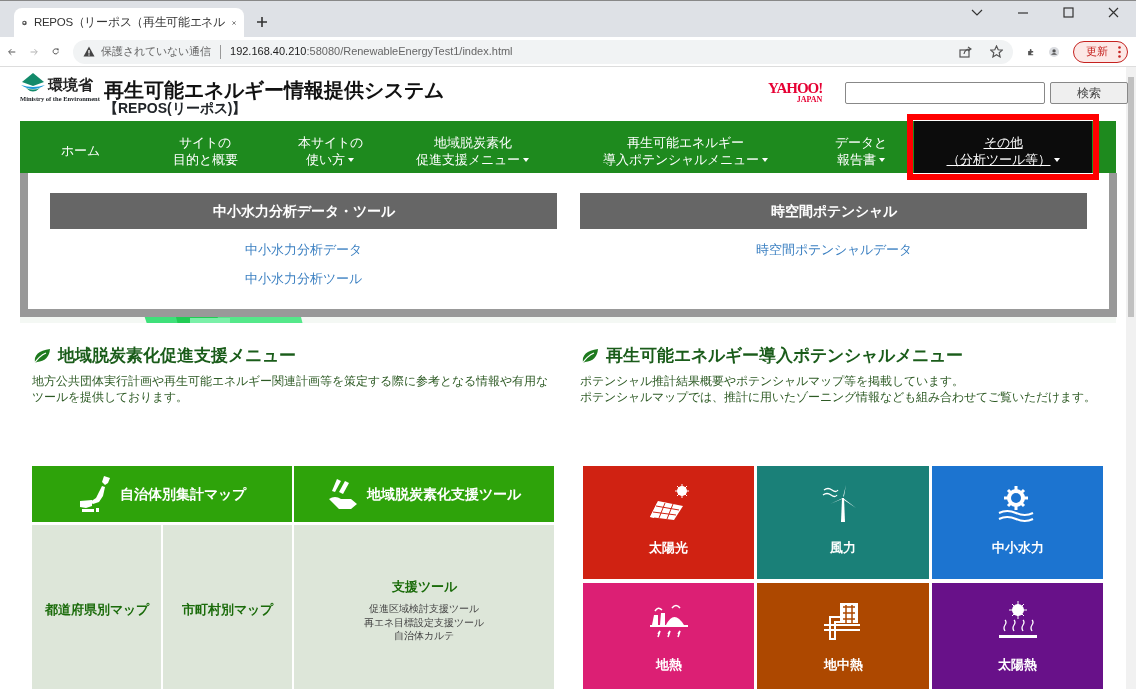 The image size is (1136, 689). I want to click on tab-title: REPOS（リーポス（再生可能エネル, so click(129, 22).